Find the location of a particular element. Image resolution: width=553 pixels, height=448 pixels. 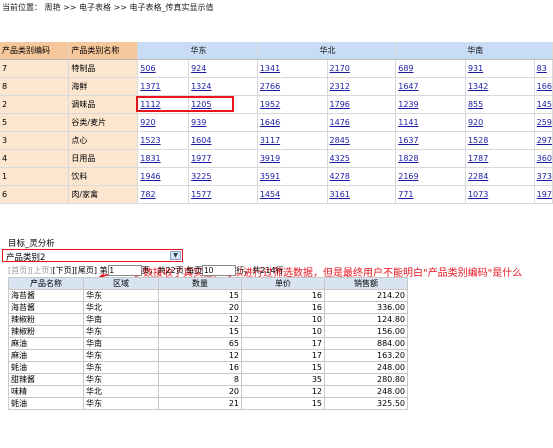

value-link: 1454 is located at coordinates (270, 194).